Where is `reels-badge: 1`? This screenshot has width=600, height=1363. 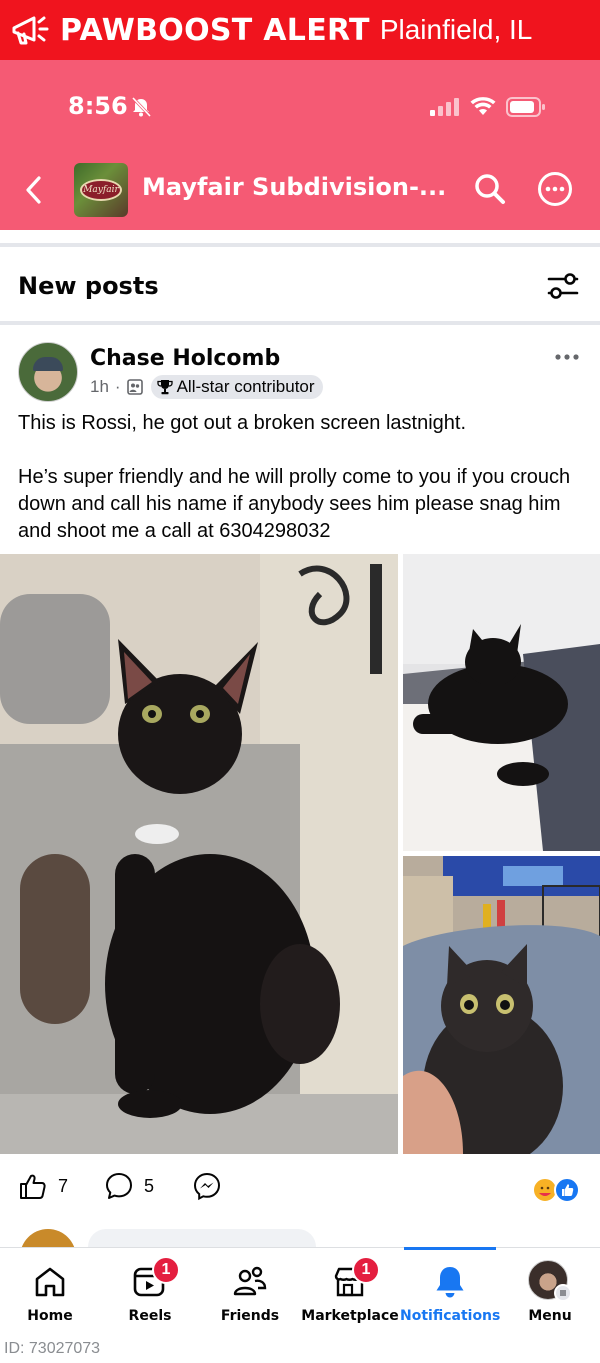
reels-badge: 1 is located at coordinates (166, 1270).